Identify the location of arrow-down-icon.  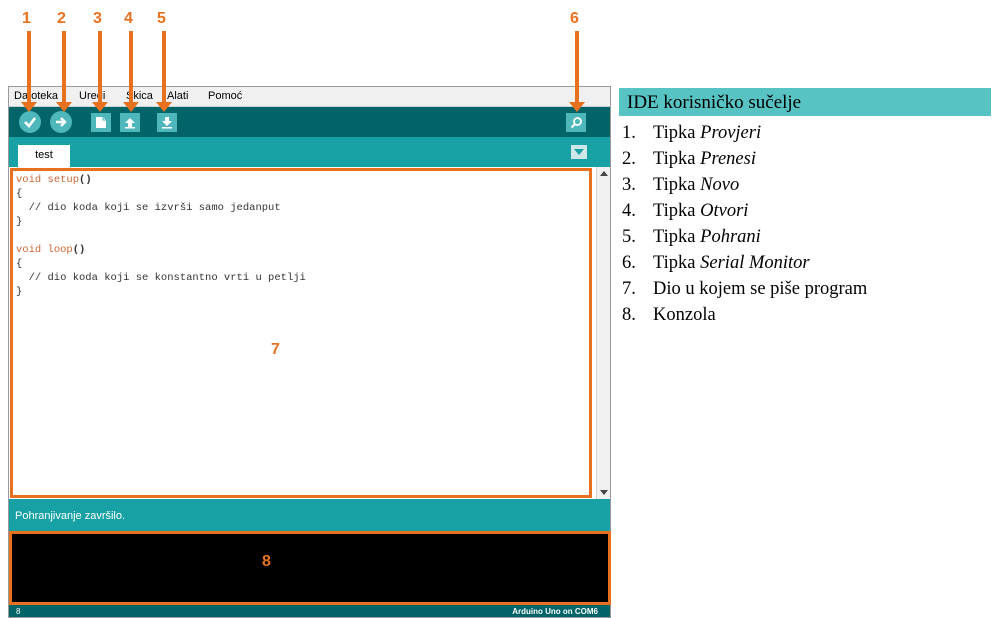
(167, 123).